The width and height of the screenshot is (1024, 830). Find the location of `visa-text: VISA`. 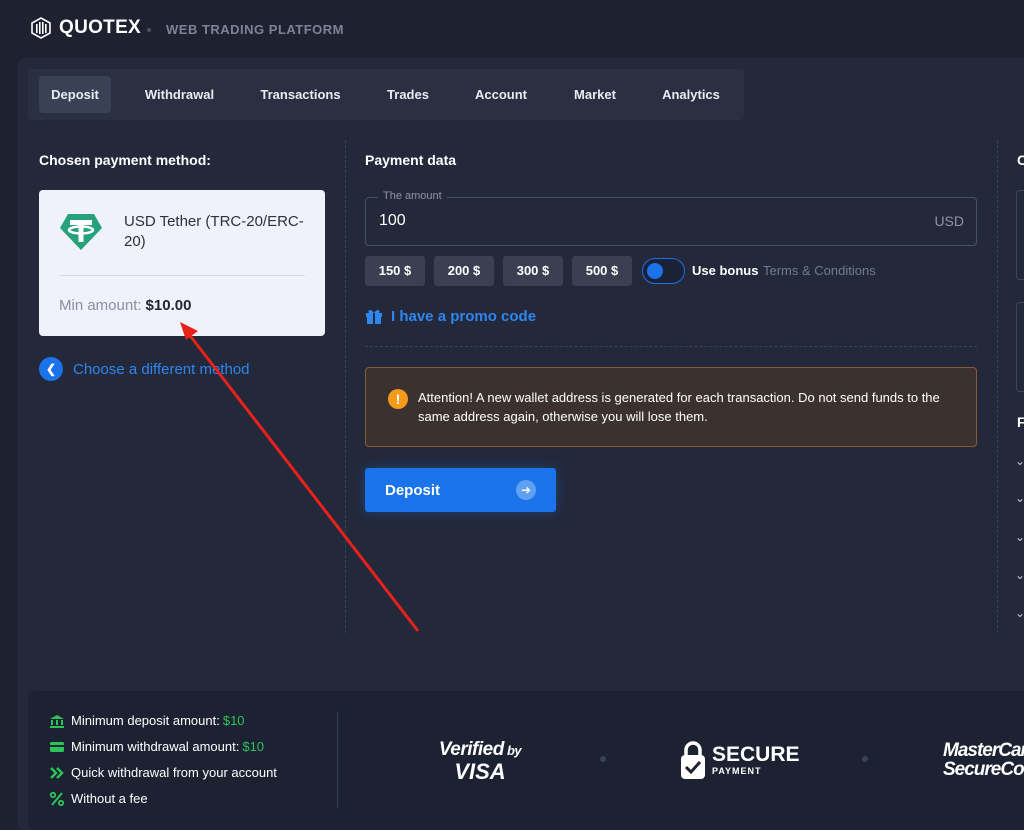

visa-text: VISA is located at coordinates (480, 771).